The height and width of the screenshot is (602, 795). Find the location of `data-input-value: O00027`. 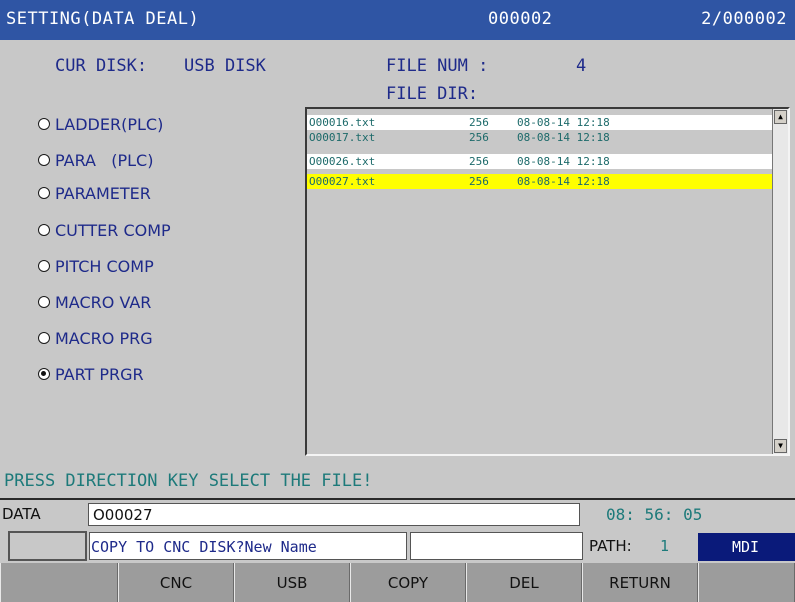

data-input-value: O00027 is located at coordinates (123, 515).